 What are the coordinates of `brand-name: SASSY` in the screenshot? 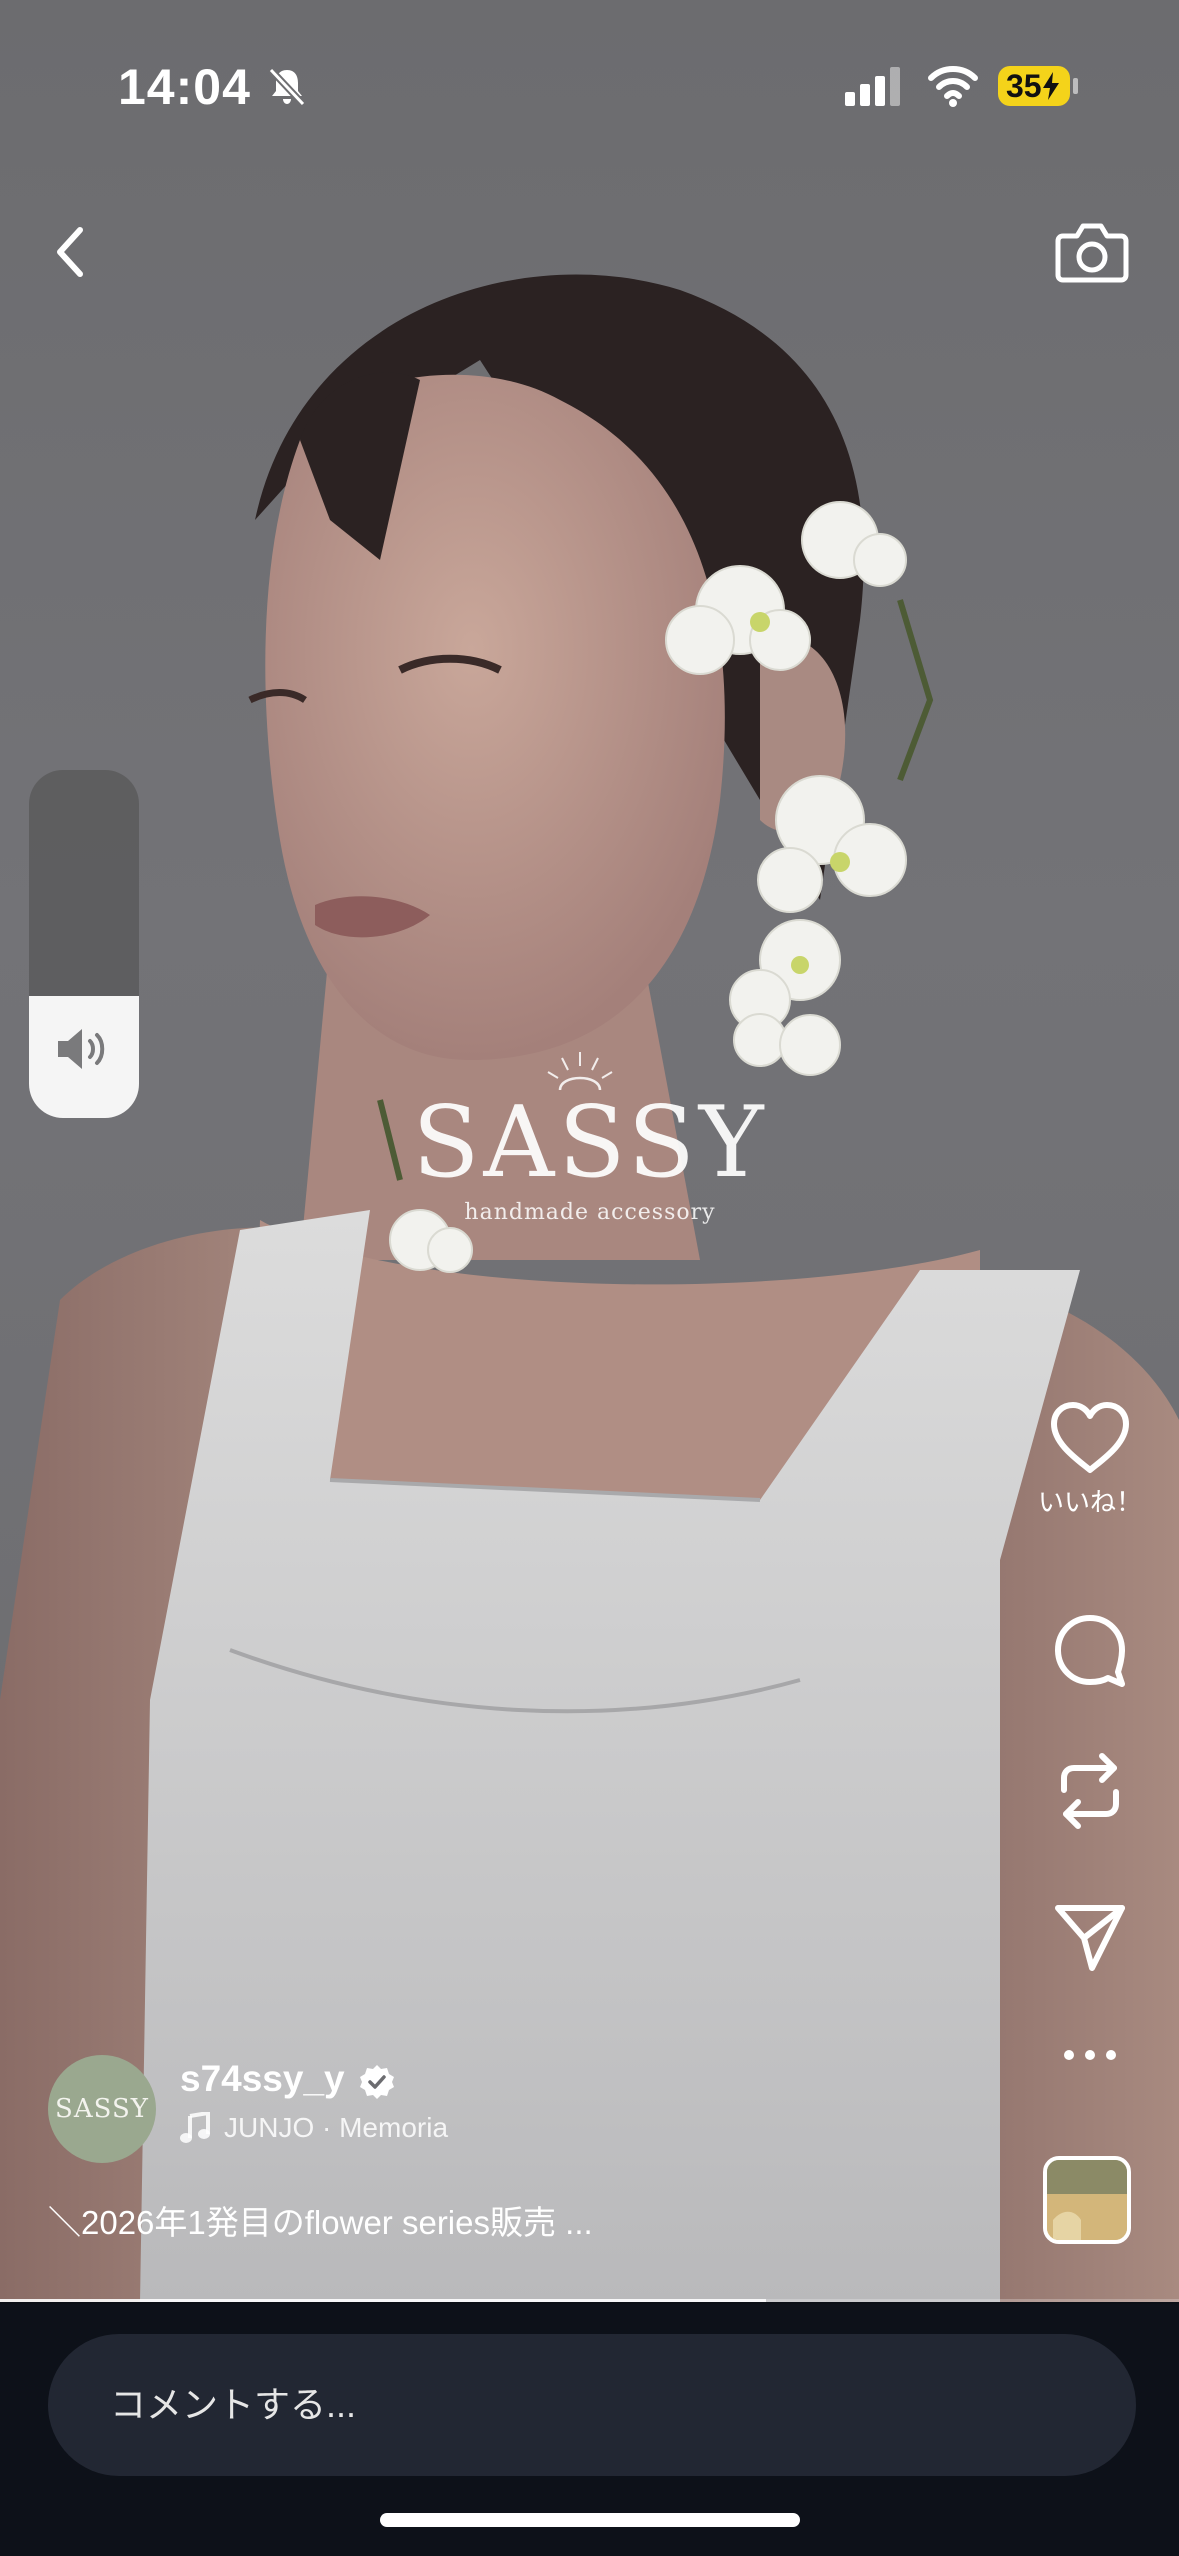 It's located at (590, 1143).